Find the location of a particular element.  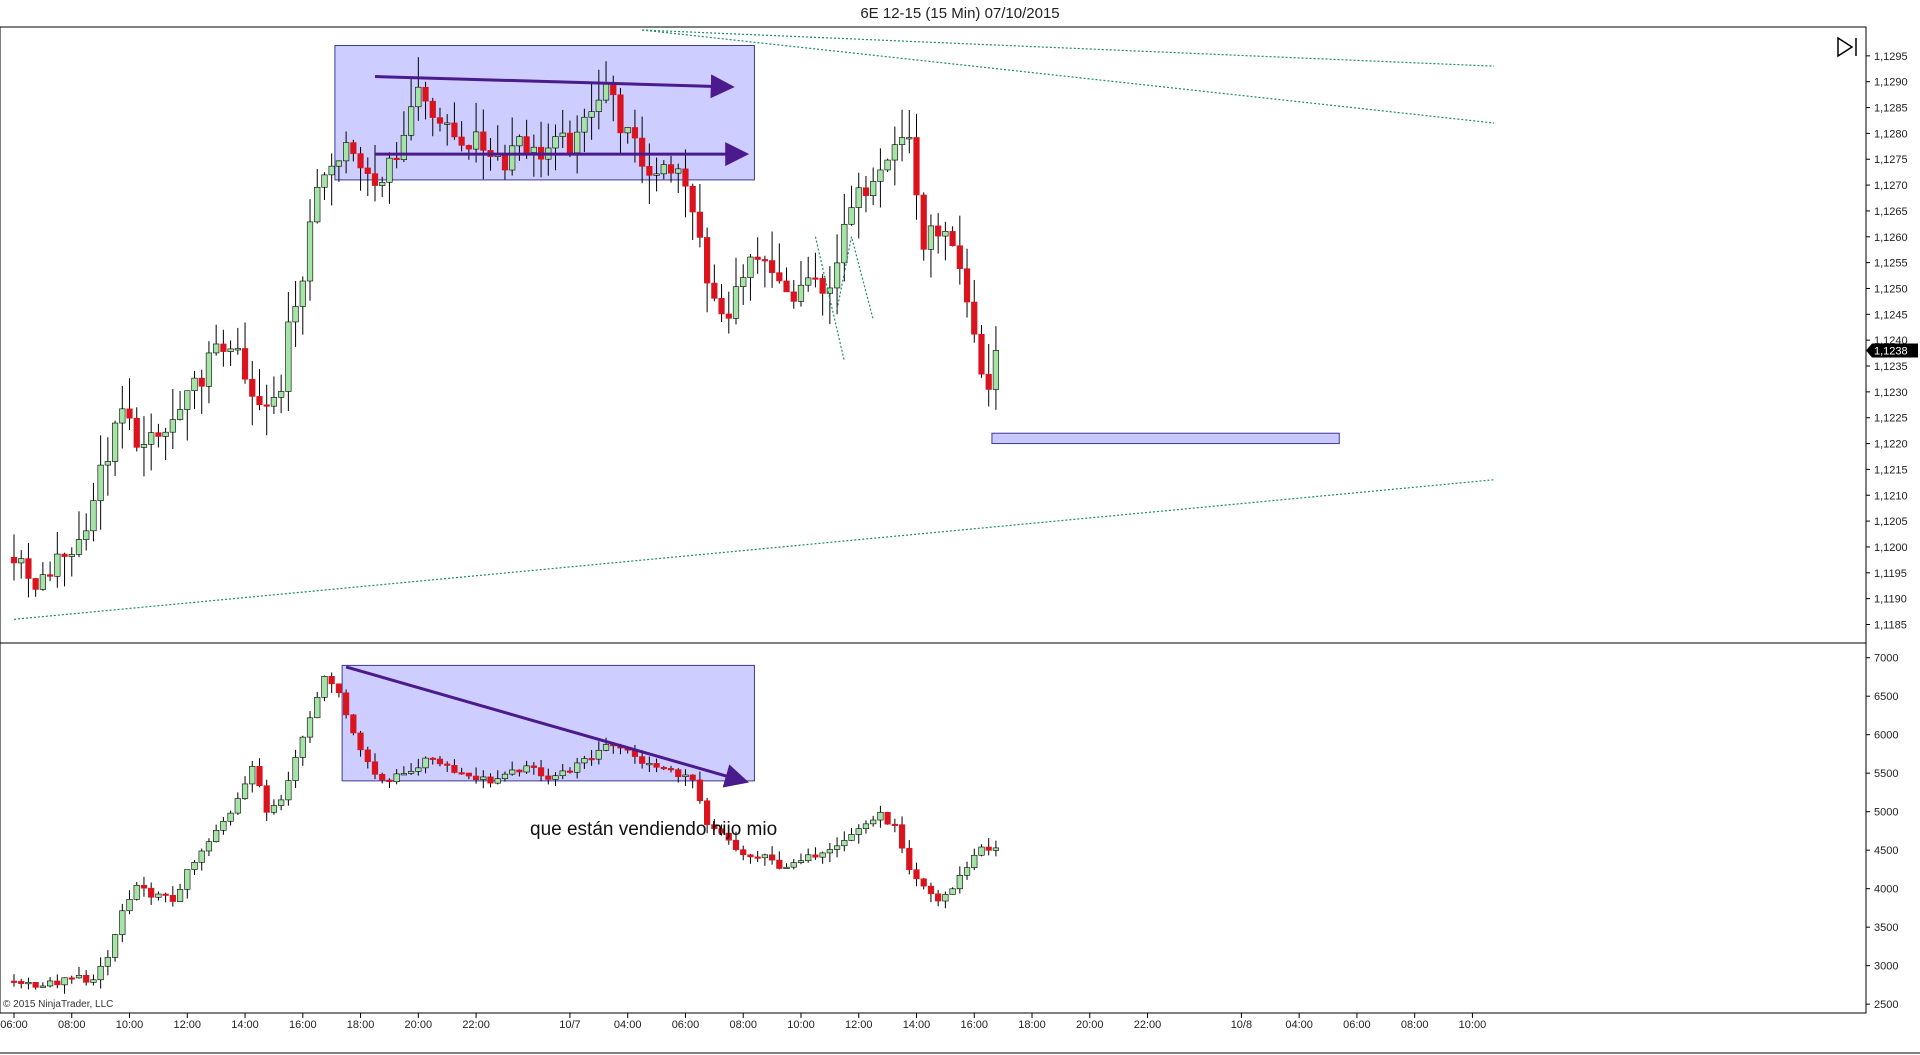

time-tick-label: 22:00 is located at coordinates (1148, 1025).